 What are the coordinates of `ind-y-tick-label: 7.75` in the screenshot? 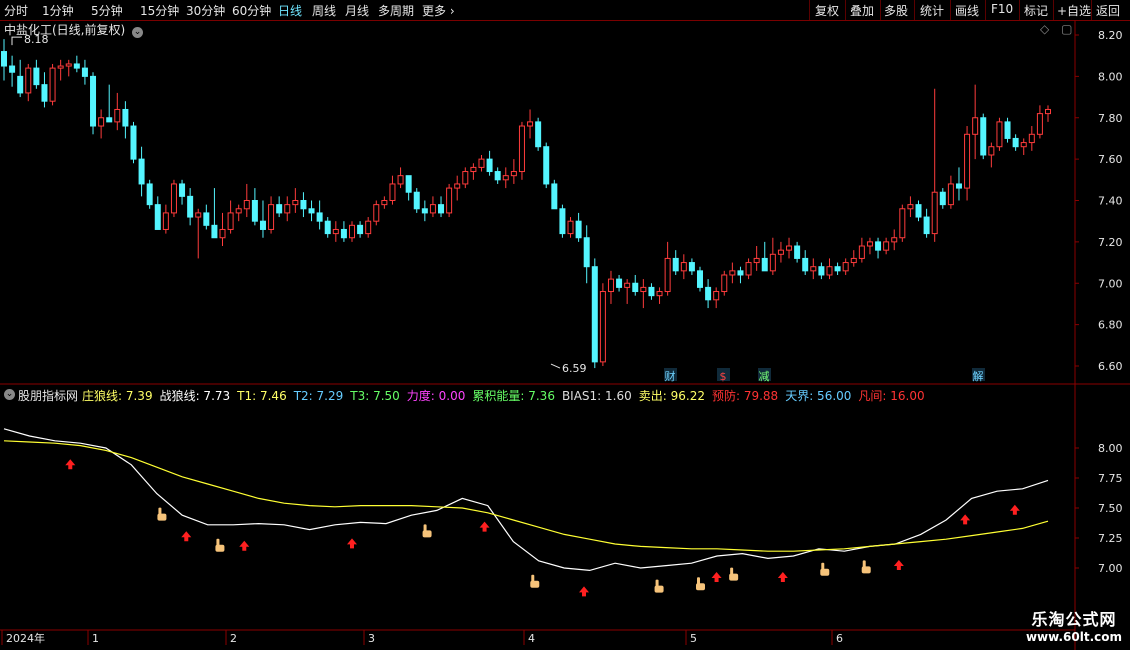 It's located at (1110, 478).